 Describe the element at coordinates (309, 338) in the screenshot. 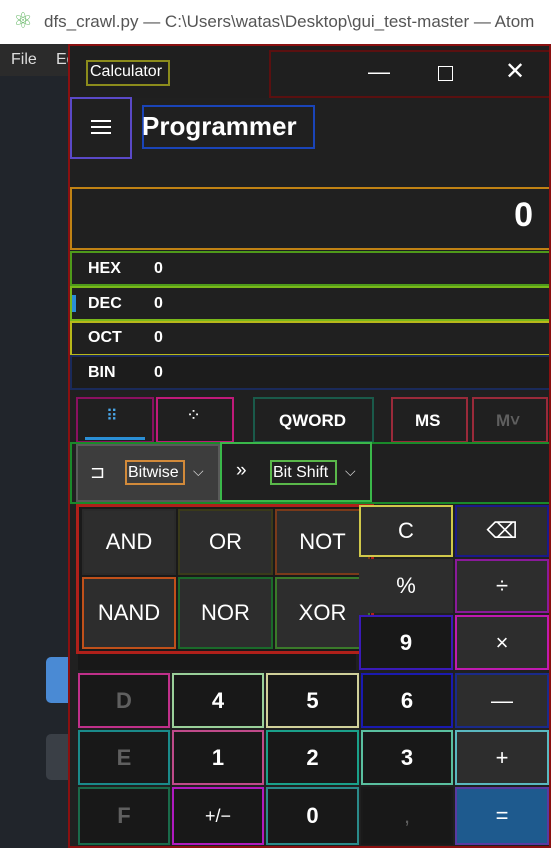

I see `oct-row` at that location.